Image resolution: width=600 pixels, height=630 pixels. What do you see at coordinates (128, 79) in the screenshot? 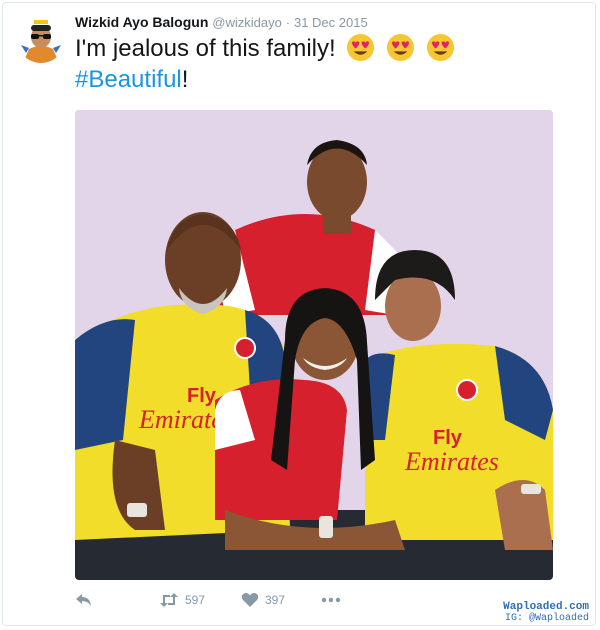
I see `hashtag-link: #Beautiful` at bounding box center [128, 79].